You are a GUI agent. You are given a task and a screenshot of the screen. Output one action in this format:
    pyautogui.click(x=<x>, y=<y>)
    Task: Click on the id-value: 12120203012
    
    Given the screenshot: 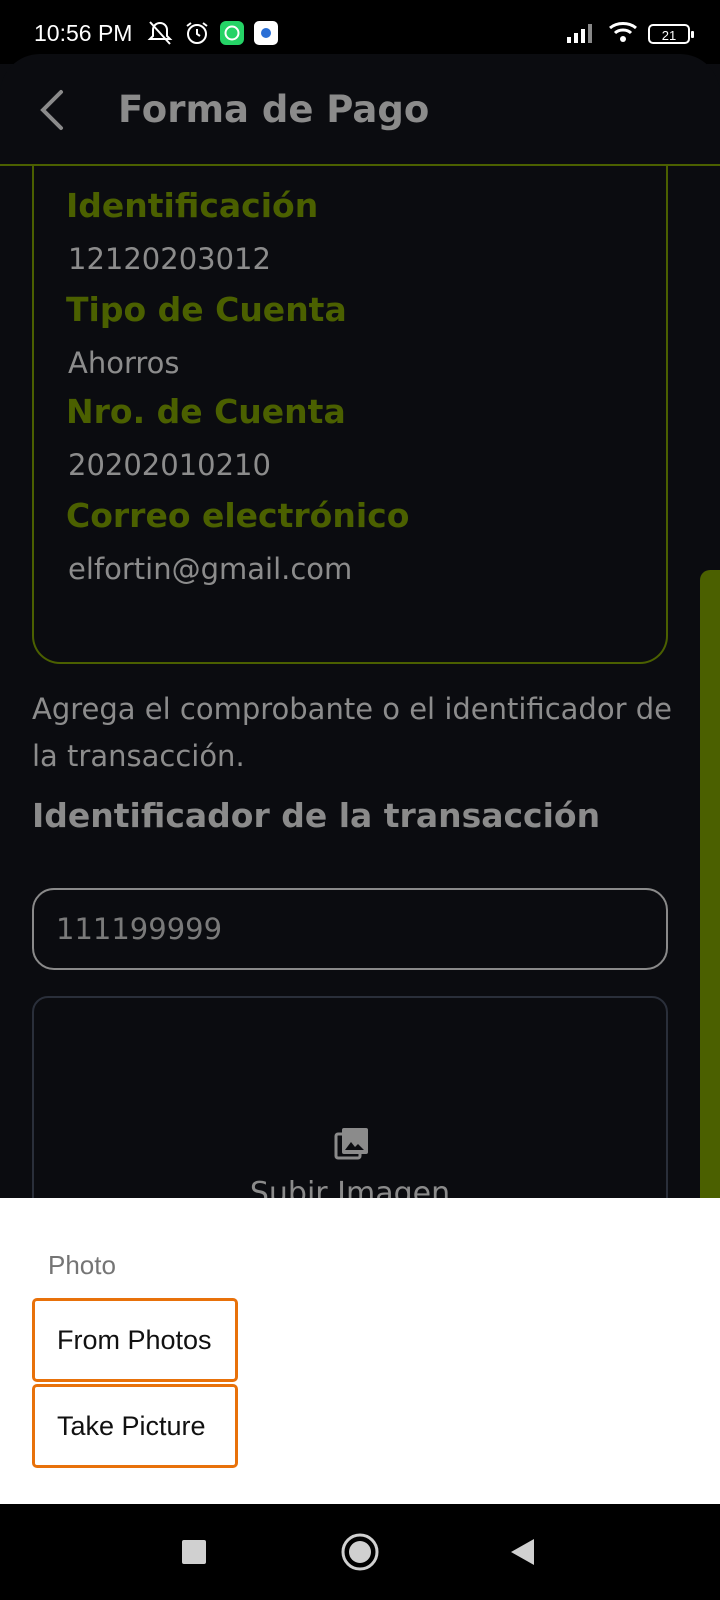 What is the action you would take?
    pyautogui.click(x=169, y=259)
    